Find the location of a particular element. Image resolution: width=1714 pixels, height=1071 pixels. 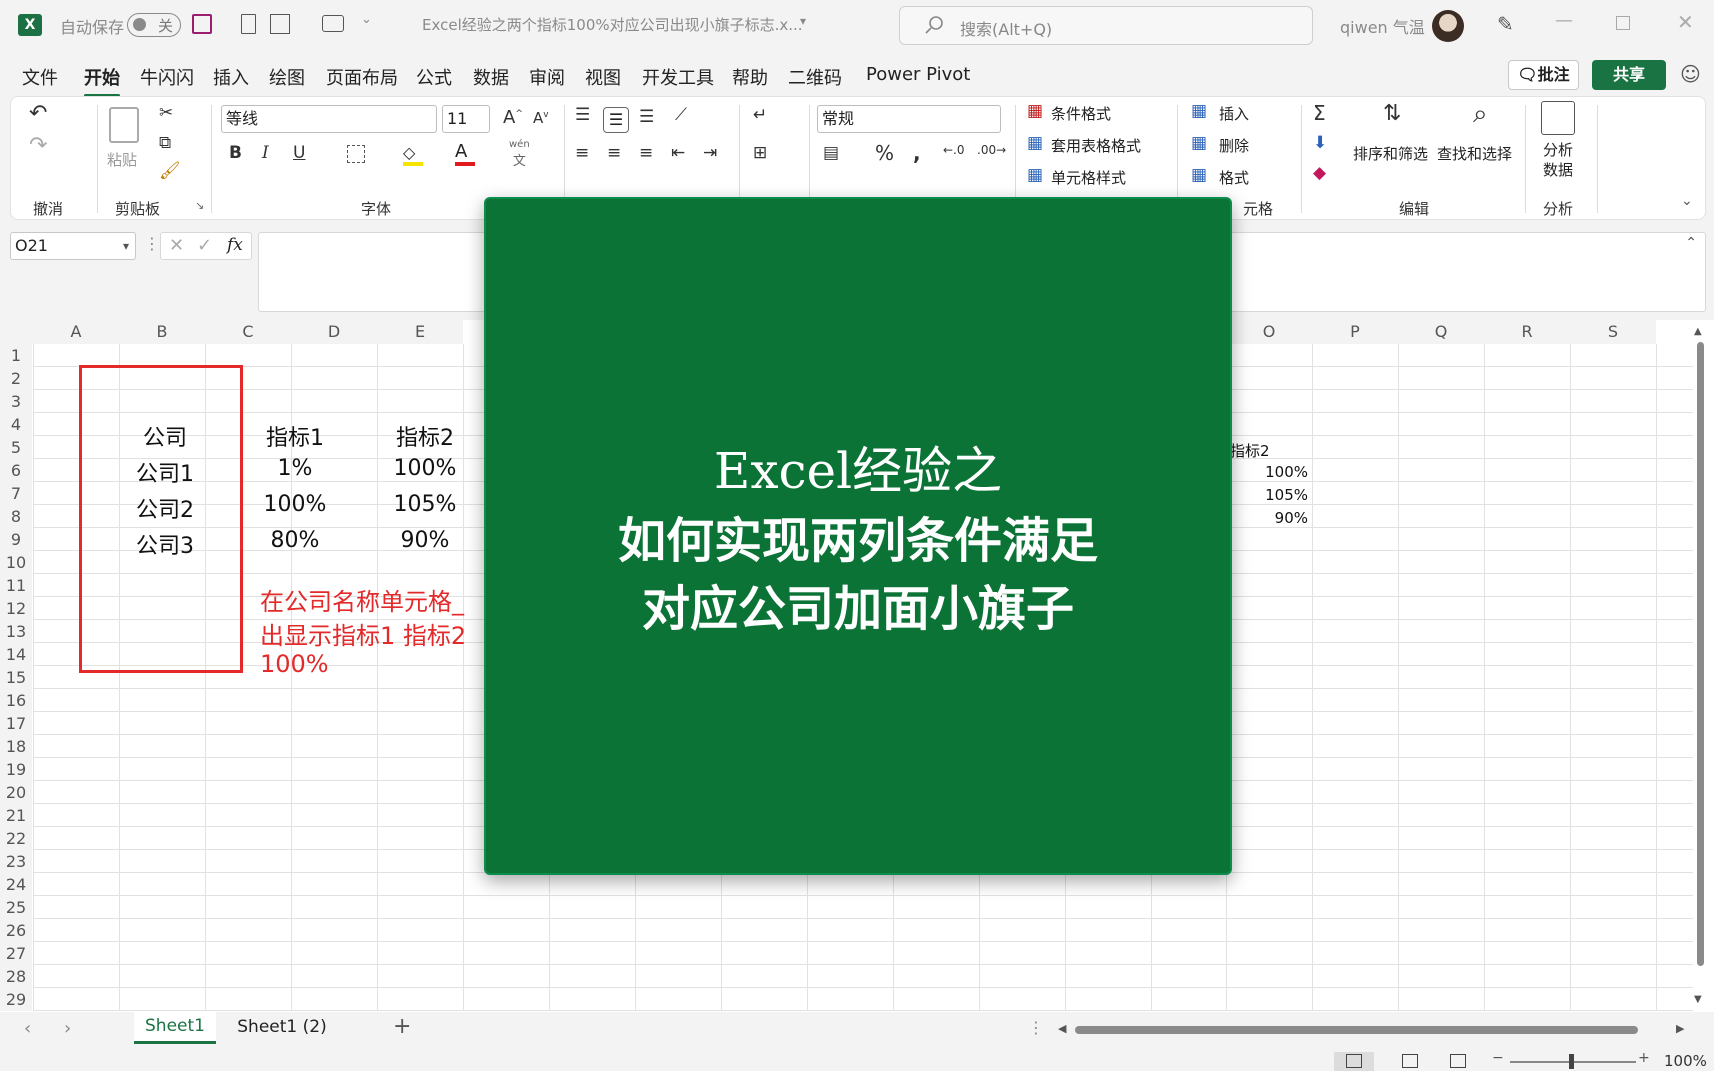

row-header-15: 15 is located at coordinates (16, 677).